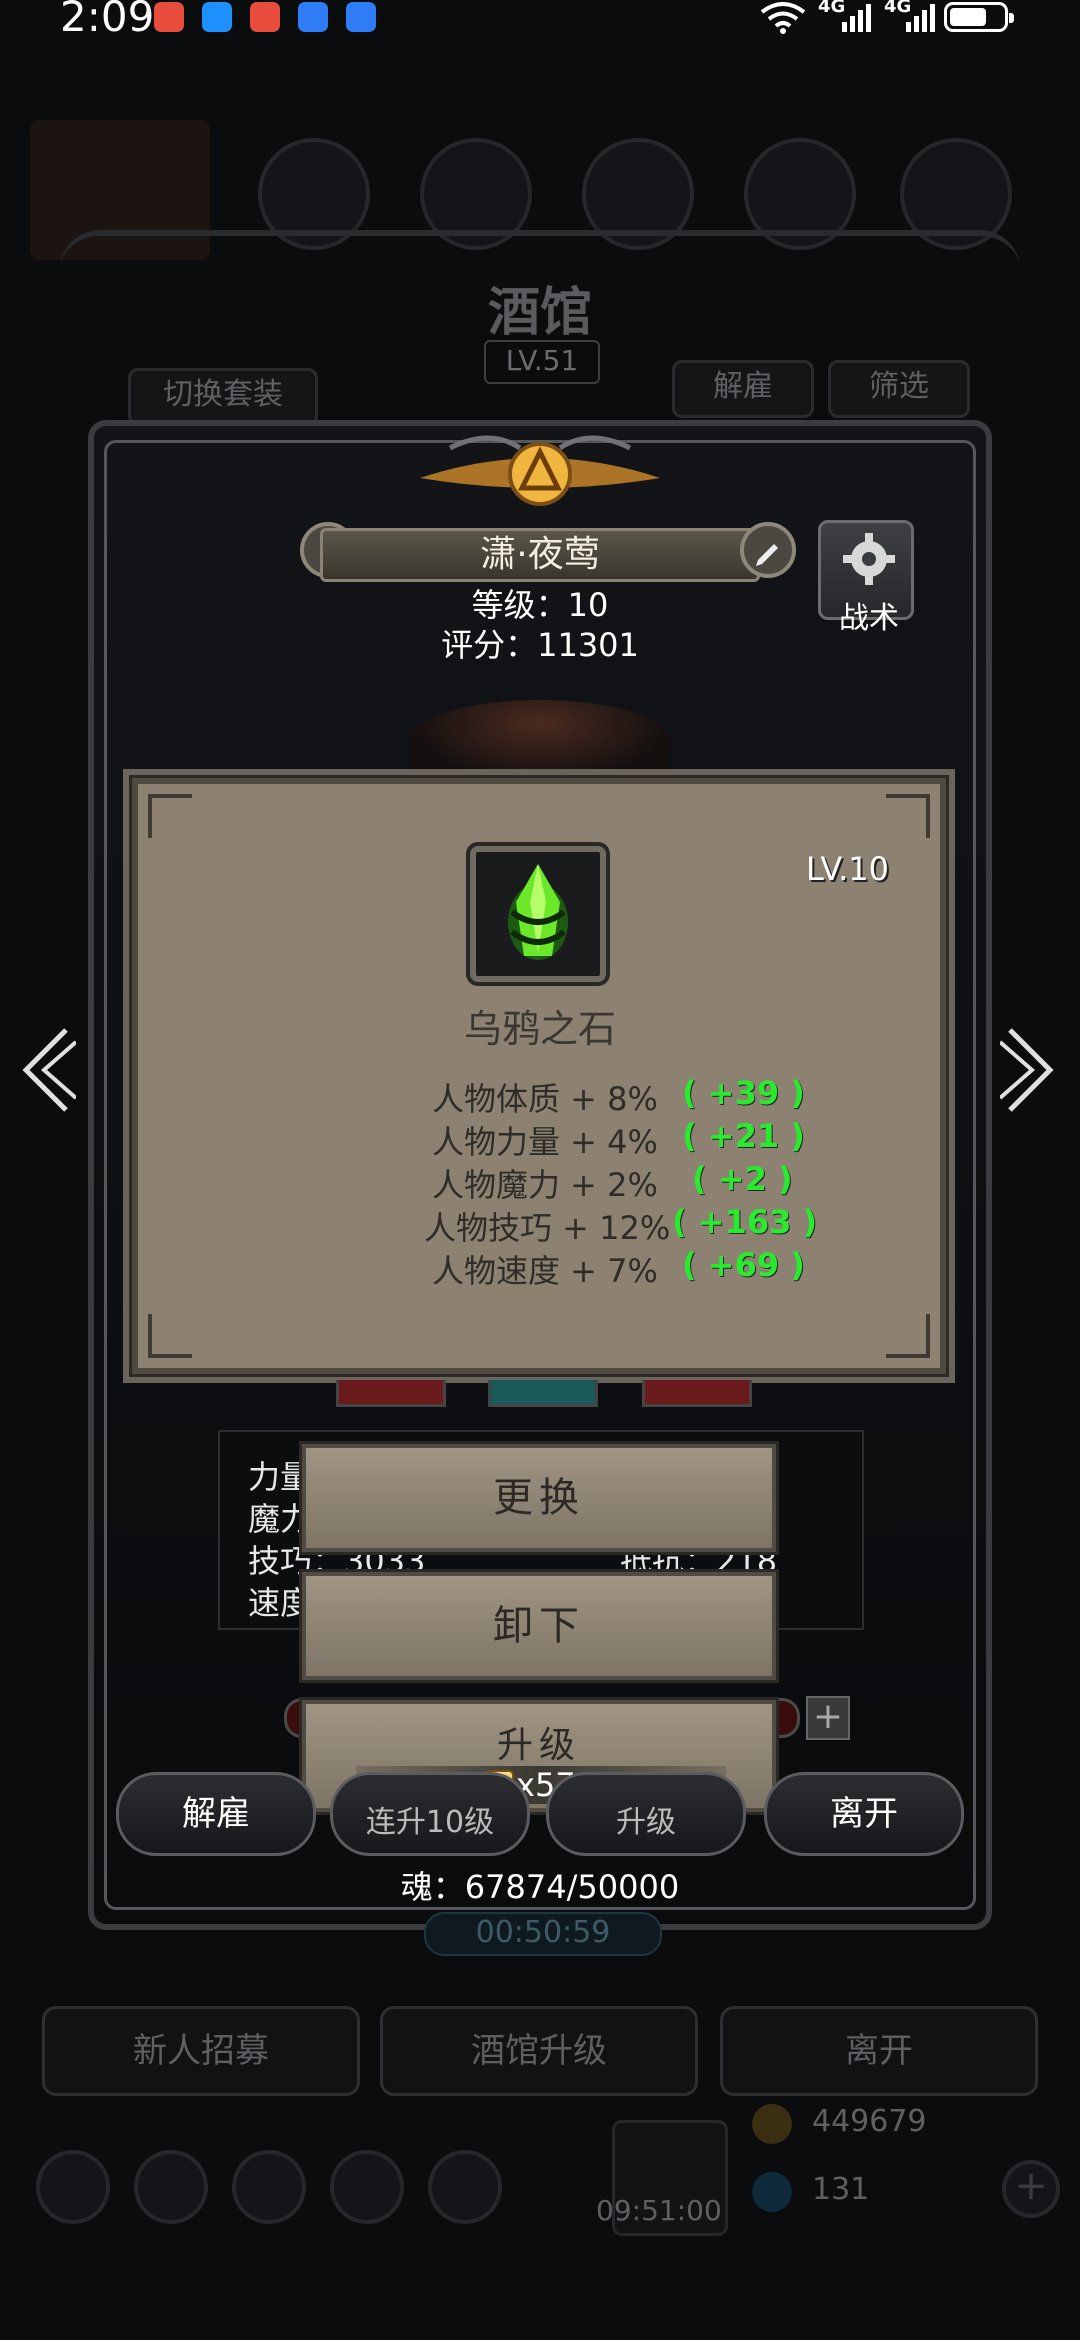 The image size is (1080, 2340). What do you see at coordinates (540, 20) in the screenshot?
I see `status-bar: 2:09 4G 4G` at bounding box center [540, 20].